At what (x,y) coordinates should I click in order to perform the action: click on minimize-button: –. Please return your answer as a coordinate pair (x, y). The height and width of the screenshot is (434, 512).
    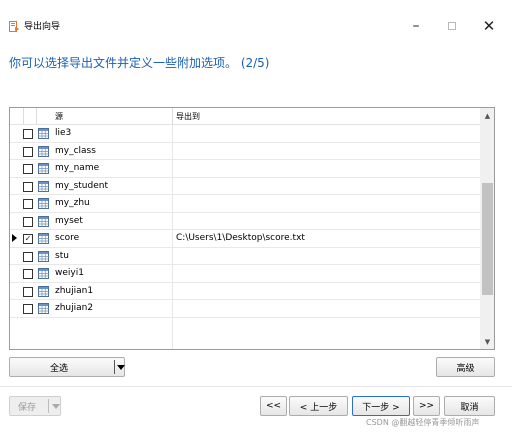
    Looking at the image, I should click on (416, 26).